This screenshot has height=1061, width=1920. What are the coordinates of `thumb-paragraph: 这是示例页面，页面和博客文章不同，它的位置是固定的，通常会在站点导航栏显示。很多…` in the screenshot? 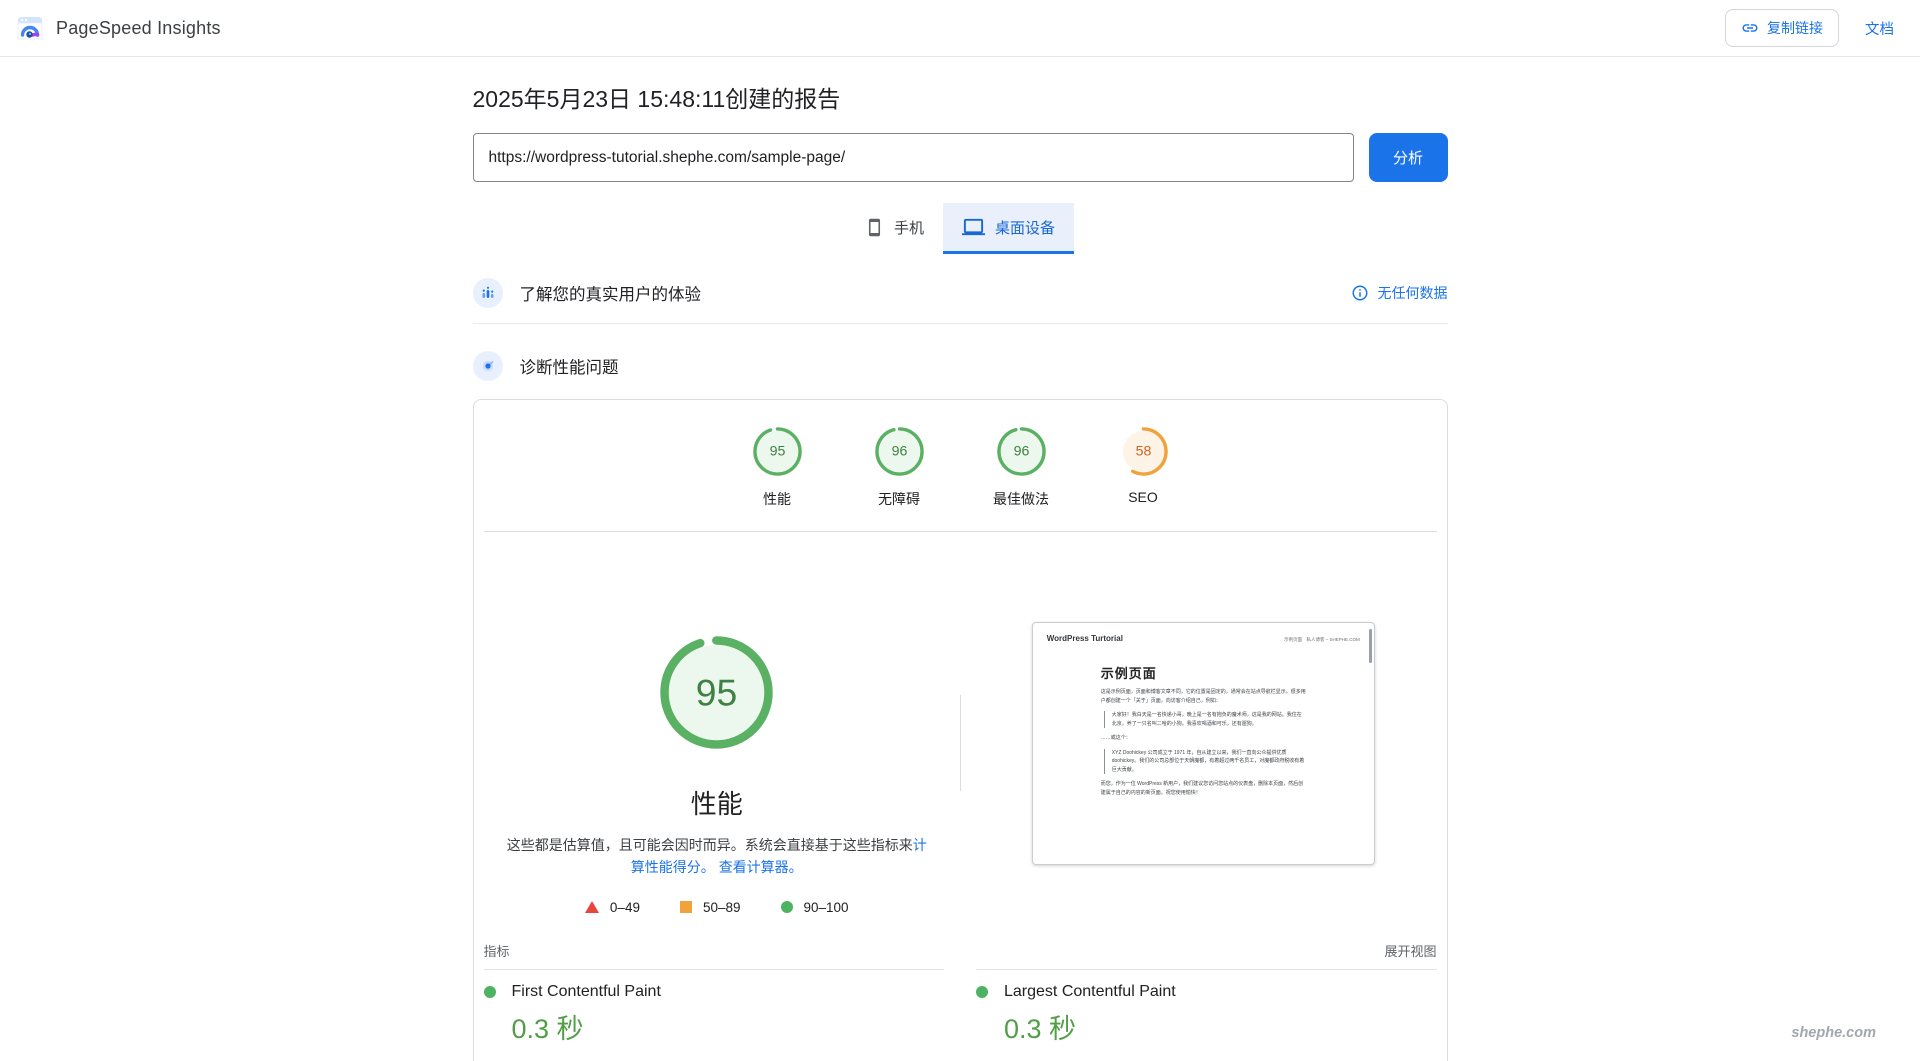 It's located at (1203, 696).